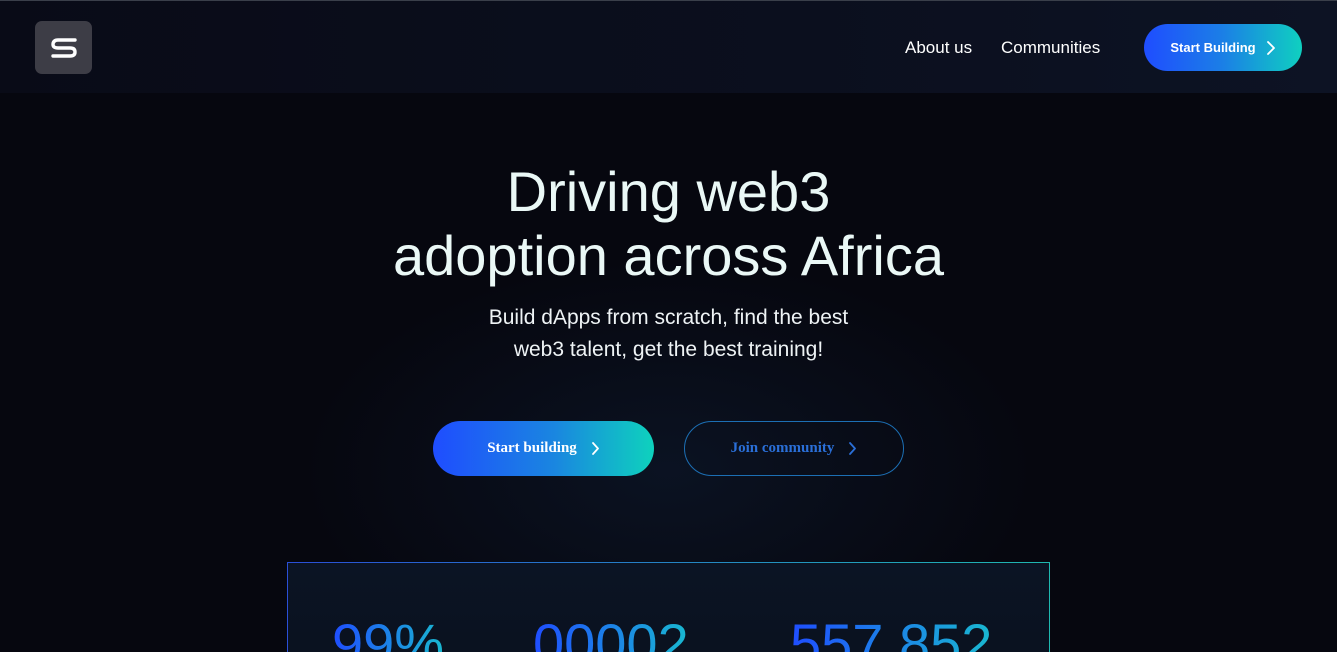 The height and width of the screenshot is (652, 1337). What do you see at coordinates (668, 191) in the screenshot?
I see `hero-title-line-1: Driving web3` at bounding box center [668, 191].